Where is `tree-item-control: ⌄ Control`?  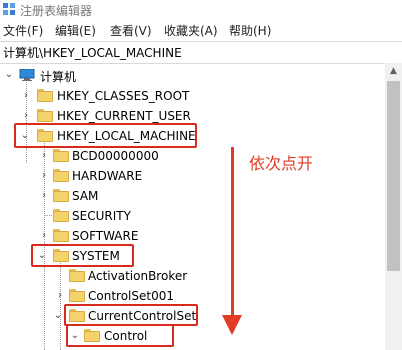 tree-item-control: ⌄ Control is located at coordinates (192, 336).